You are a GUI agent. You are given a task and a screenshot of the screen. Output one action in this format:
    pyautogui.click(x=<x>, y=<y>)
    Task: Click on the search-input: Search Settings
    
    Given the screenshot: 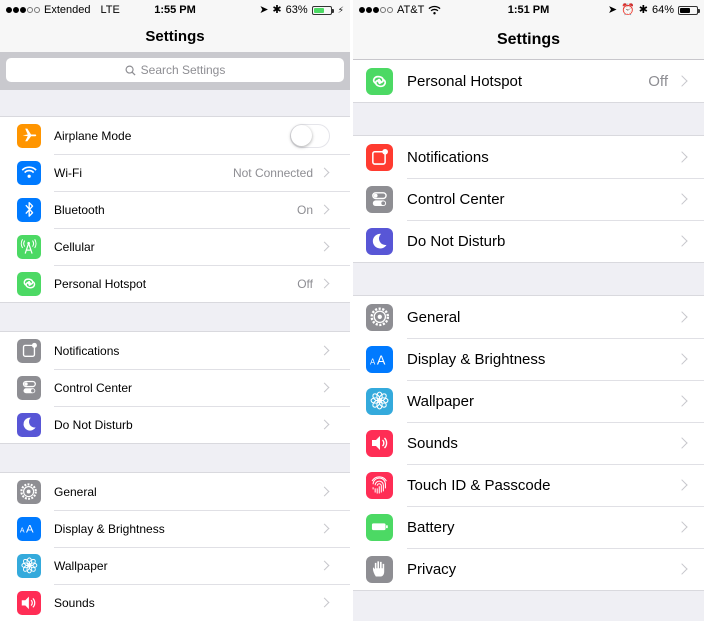 What is the action you would take?
    pyautogui.click(x=175, y=70)
    